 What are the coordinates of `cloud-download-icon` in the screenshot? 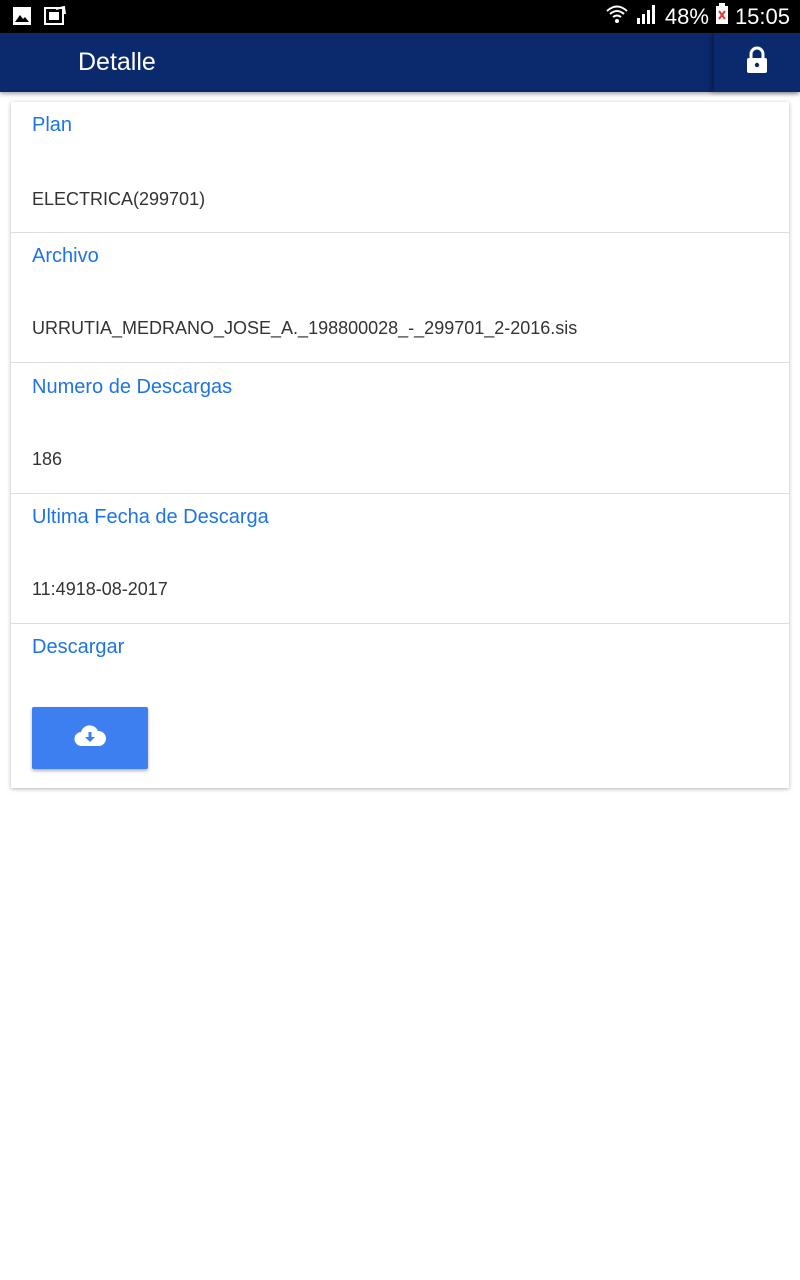 It's located at (90, 738).